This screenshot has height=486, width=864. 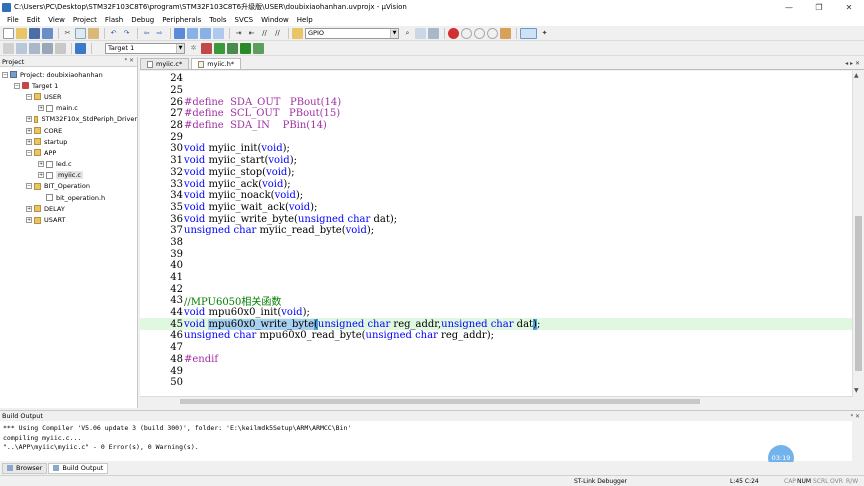 I want to click on clear-breakpoints-icon, so click(x=505, y=33).